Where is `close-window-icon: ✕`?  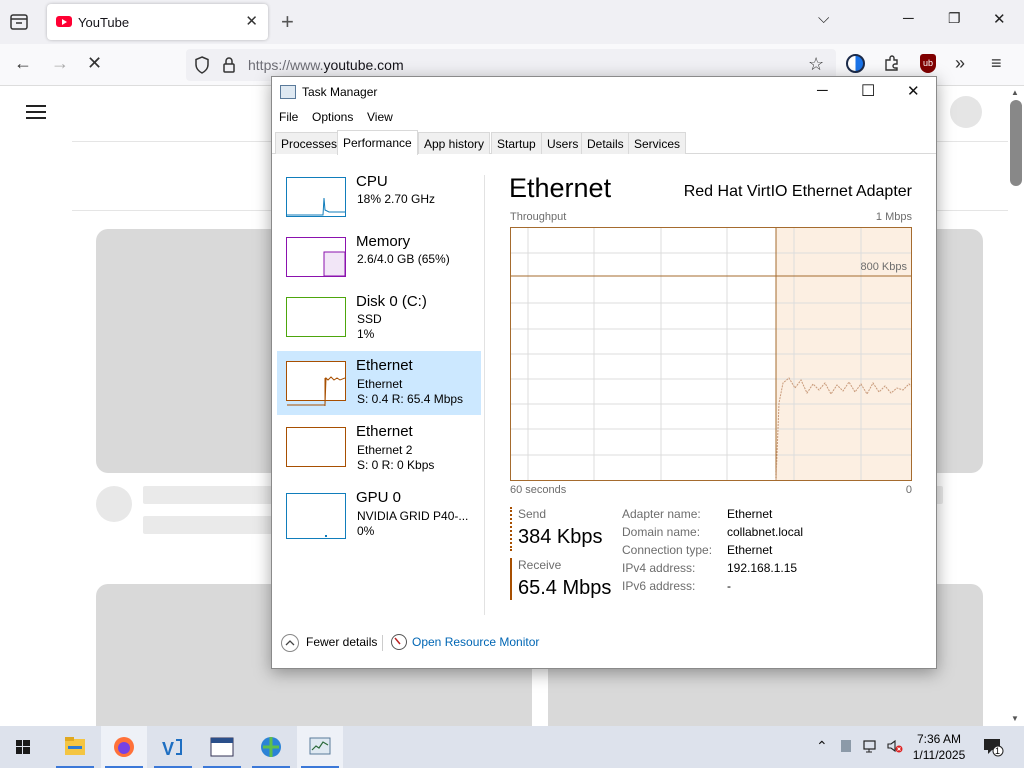 close-window-icon: ✕ is located at coordinates (999, 19).